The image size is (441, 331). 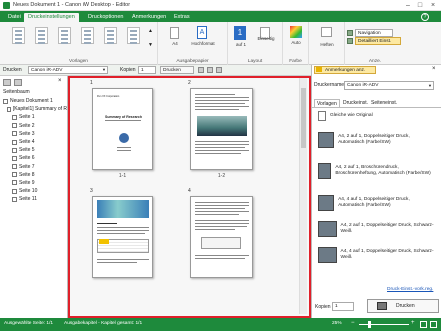 I want to click on zoom-in-icon: +, so click(x=413, y=323).